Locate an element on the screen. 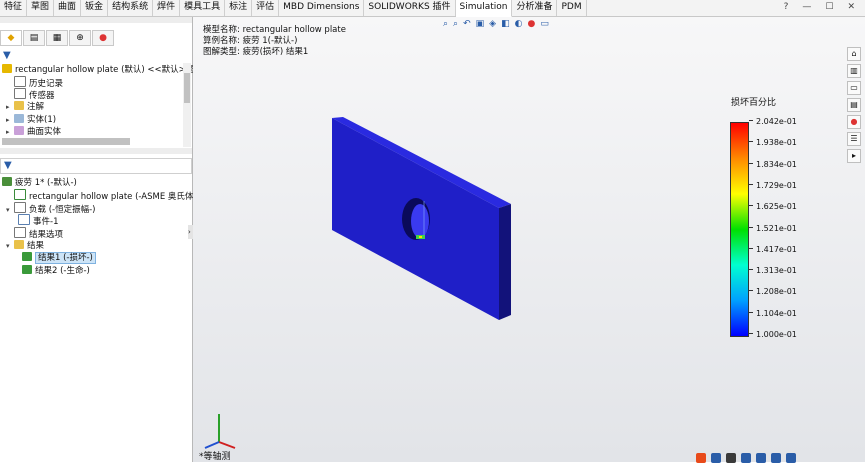  legend-tick-label: 1.208e-01 is located at coordinates (773, 291).